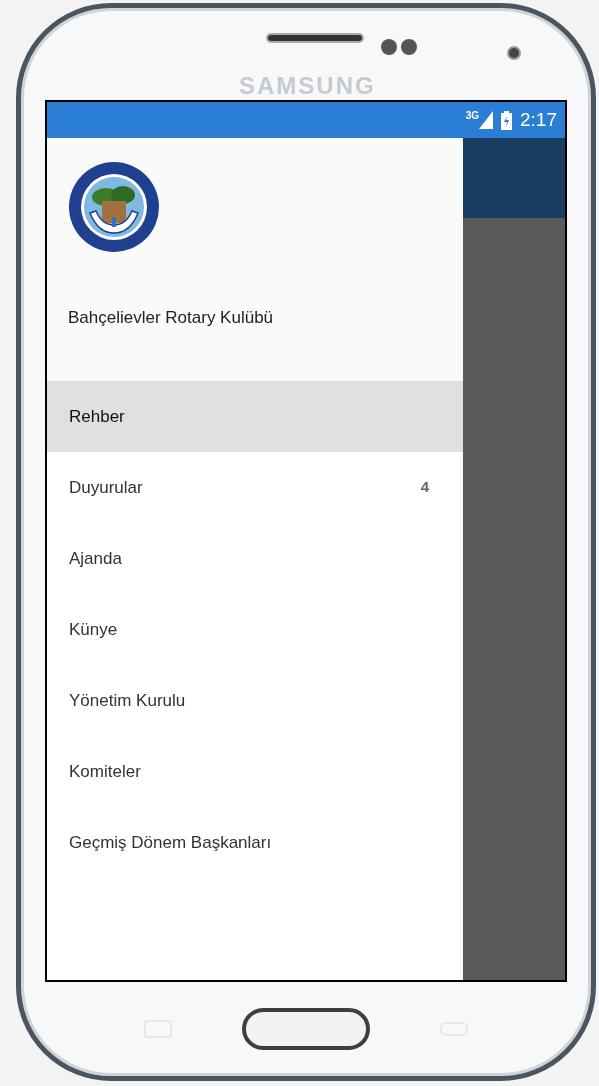 The image size is (599, 1086). Describe the element at coordinates (106, 487) in the screenshot. I see `menu-item-label: Duyurular` at that location.